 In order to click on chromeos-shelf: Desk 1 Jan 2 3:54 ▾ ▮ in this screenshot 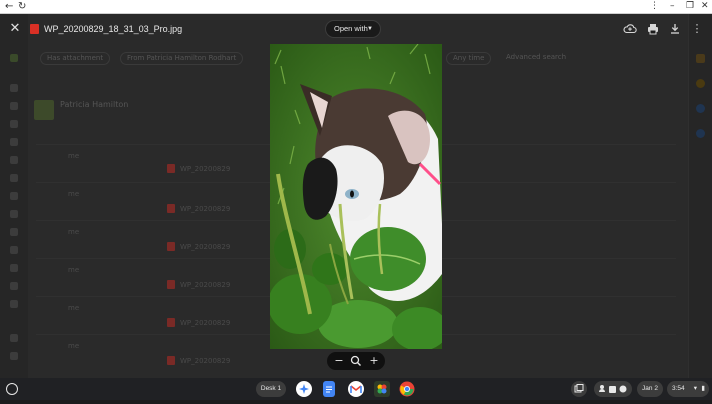, I will do `click(356, 389)`.